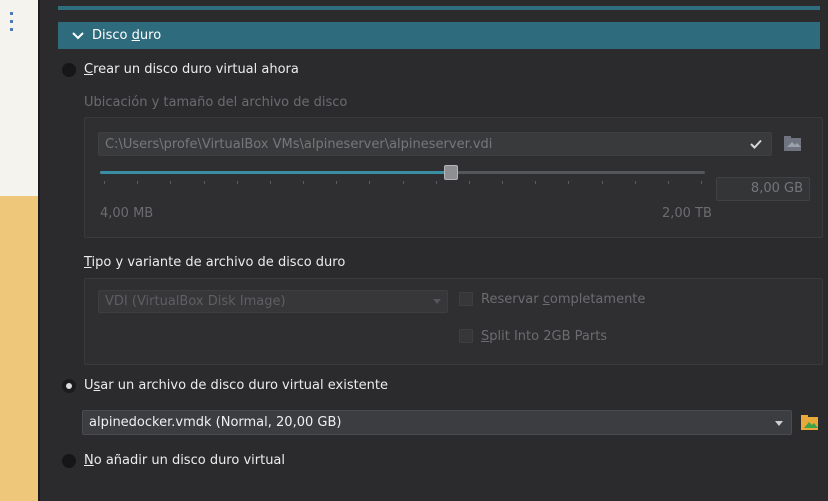 The height and width of the screenshot is (501, 828). What do you see at coordinates (687, 213) in the screenshot?
I see `slider-max-label: 2,00 TB` at bounding box center [687, 213].